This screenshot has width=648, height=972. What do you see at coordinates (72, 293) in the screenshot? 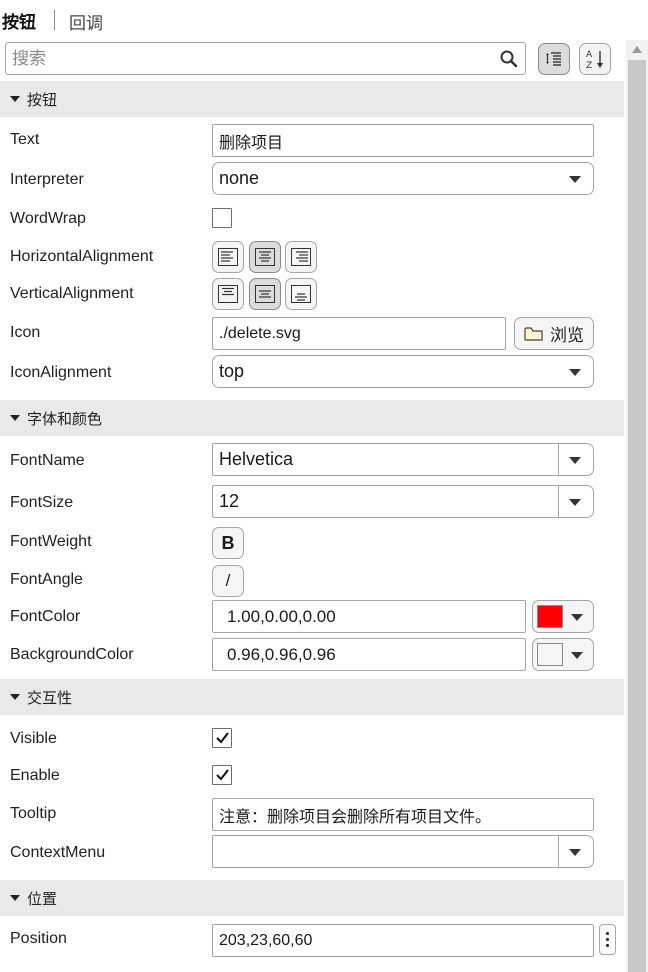
I see `label-vertical-alignment: VerticalAlignment` at bounding box center [72, 293].